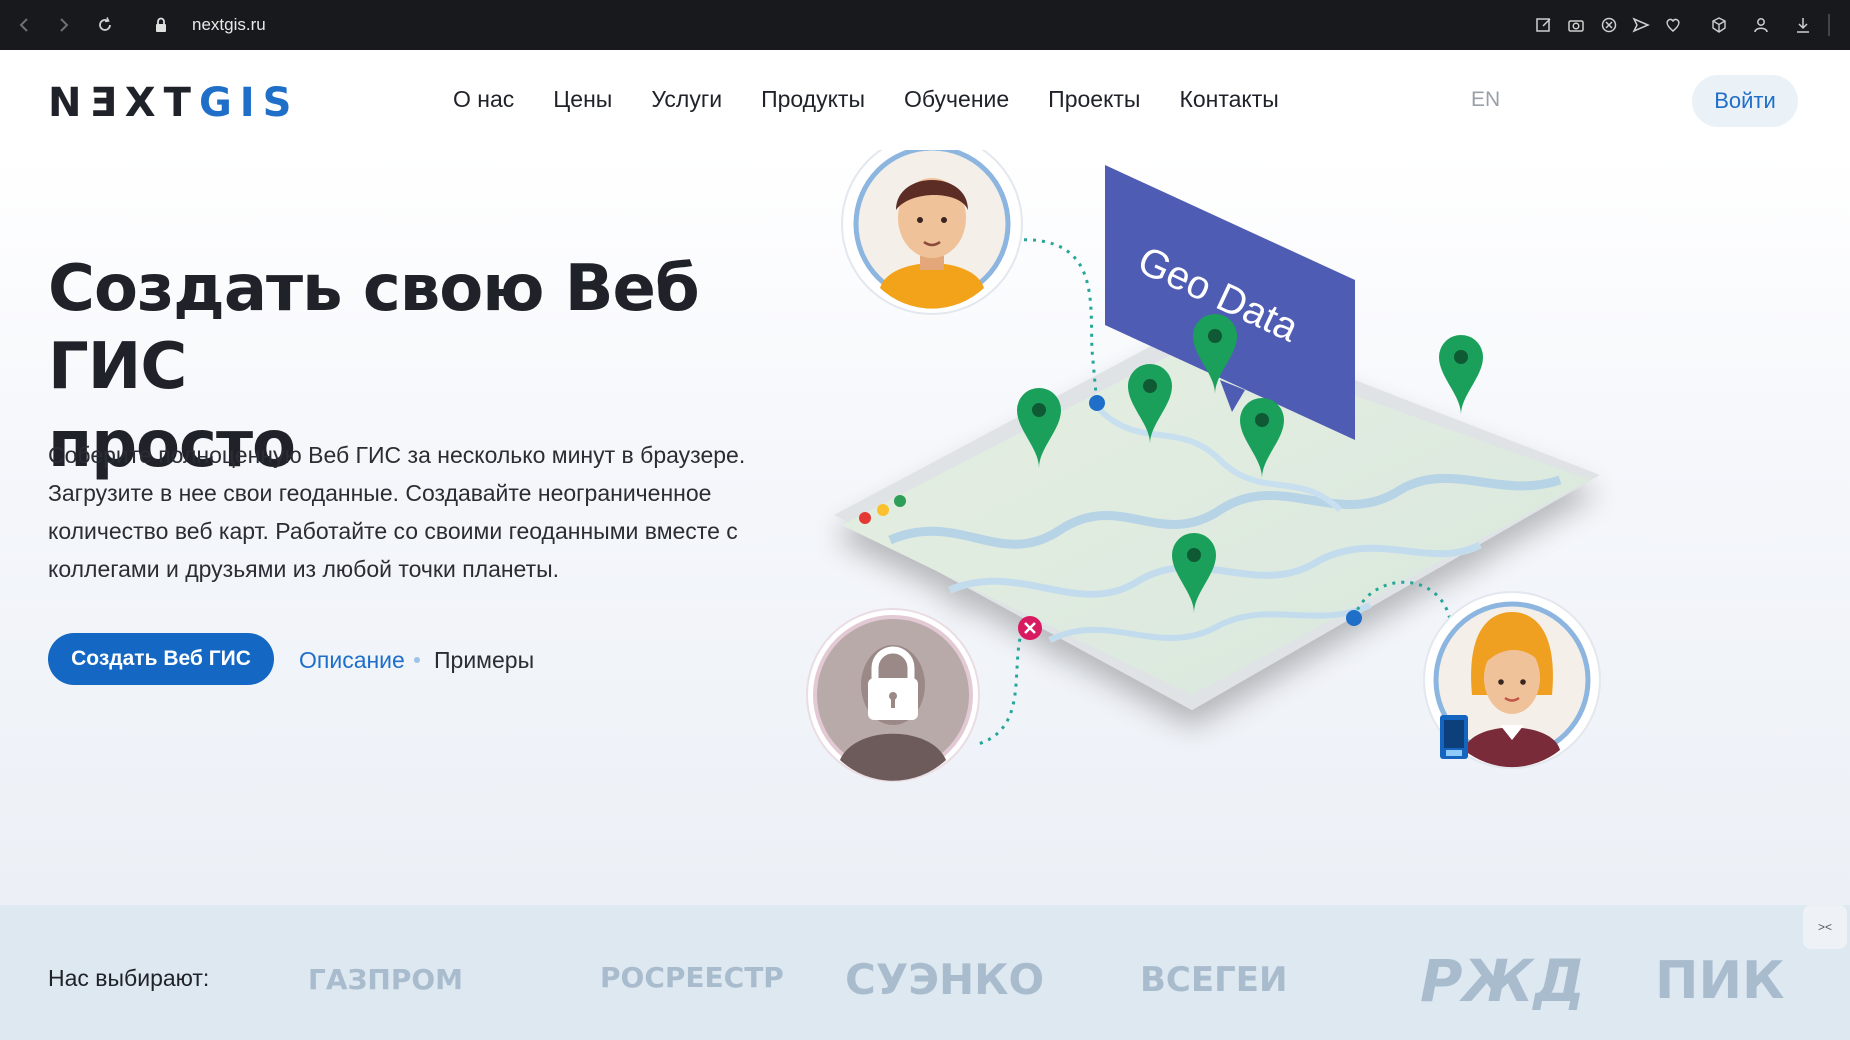  I want to click on hero-title-line1: Создать свою Веб ГИС, so click(374, 328).